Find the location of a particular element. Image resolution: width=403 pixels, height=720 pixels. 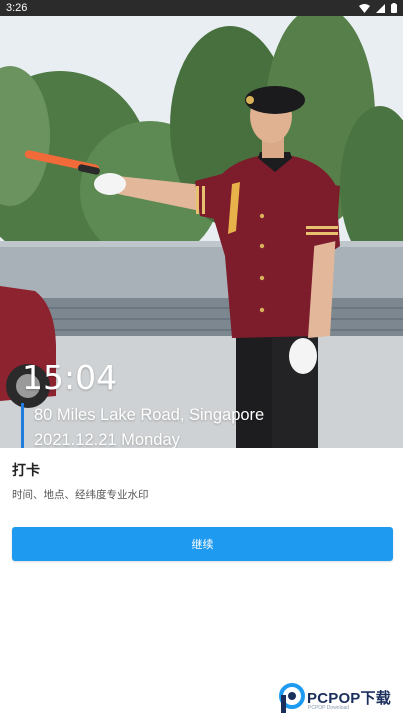

continue-button: 继续 is located at coordinates (202, 544).